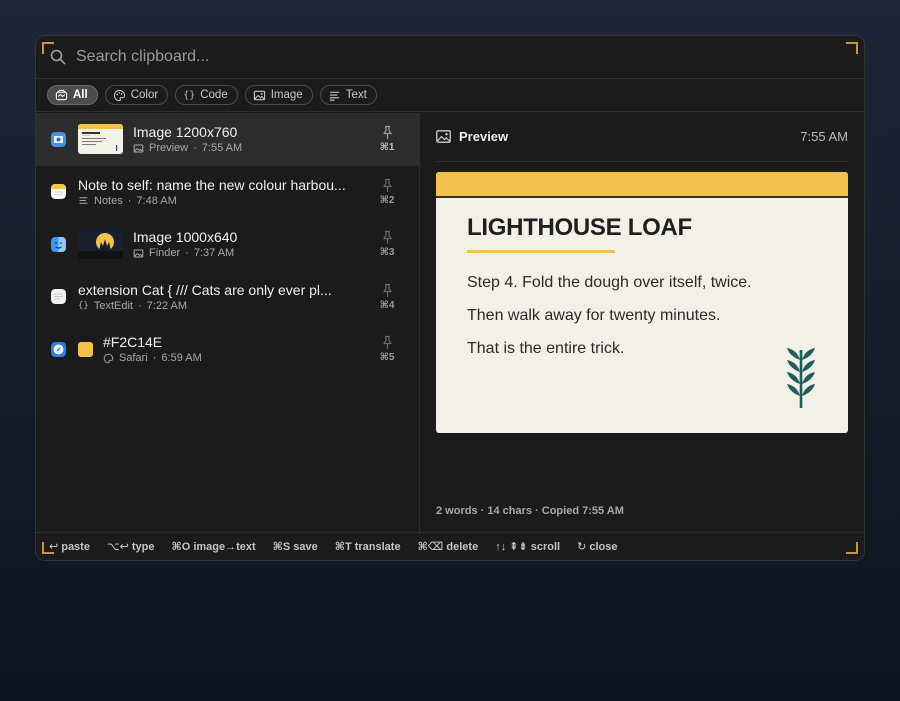 The width and height of the screenshot is (900, 701). I want to click on finder-app-icon, so click(58, 244).